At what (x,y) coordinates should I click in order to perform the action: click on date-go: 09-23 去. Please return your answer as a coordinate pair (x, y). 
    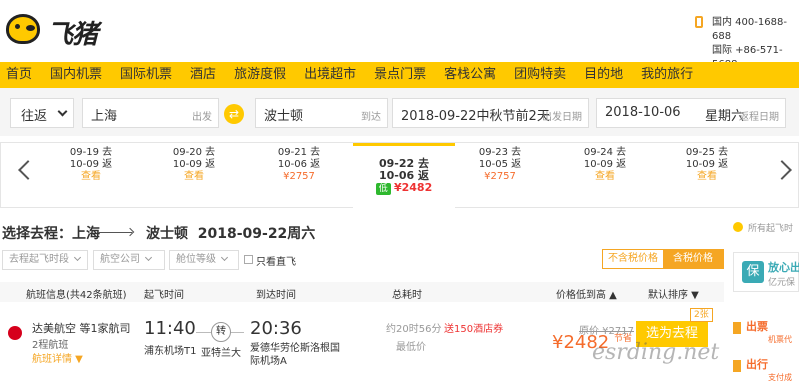
    Looking at the image, I should click on (500, 152).